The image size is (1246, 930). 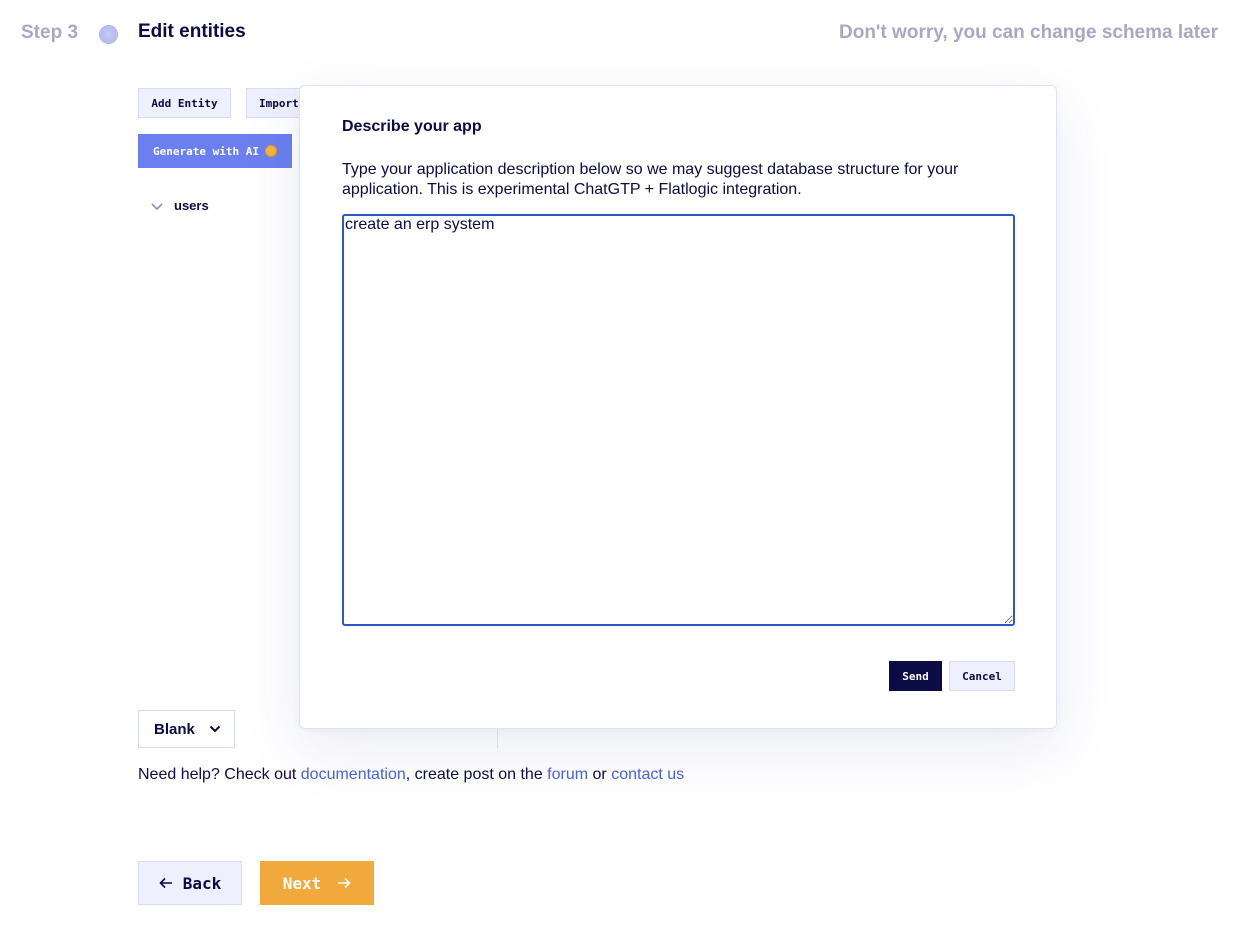 What do you see at coordinates (50, 32) in the screenshot?
I see `step-label: Step 3` at bounding box center [50, 32].